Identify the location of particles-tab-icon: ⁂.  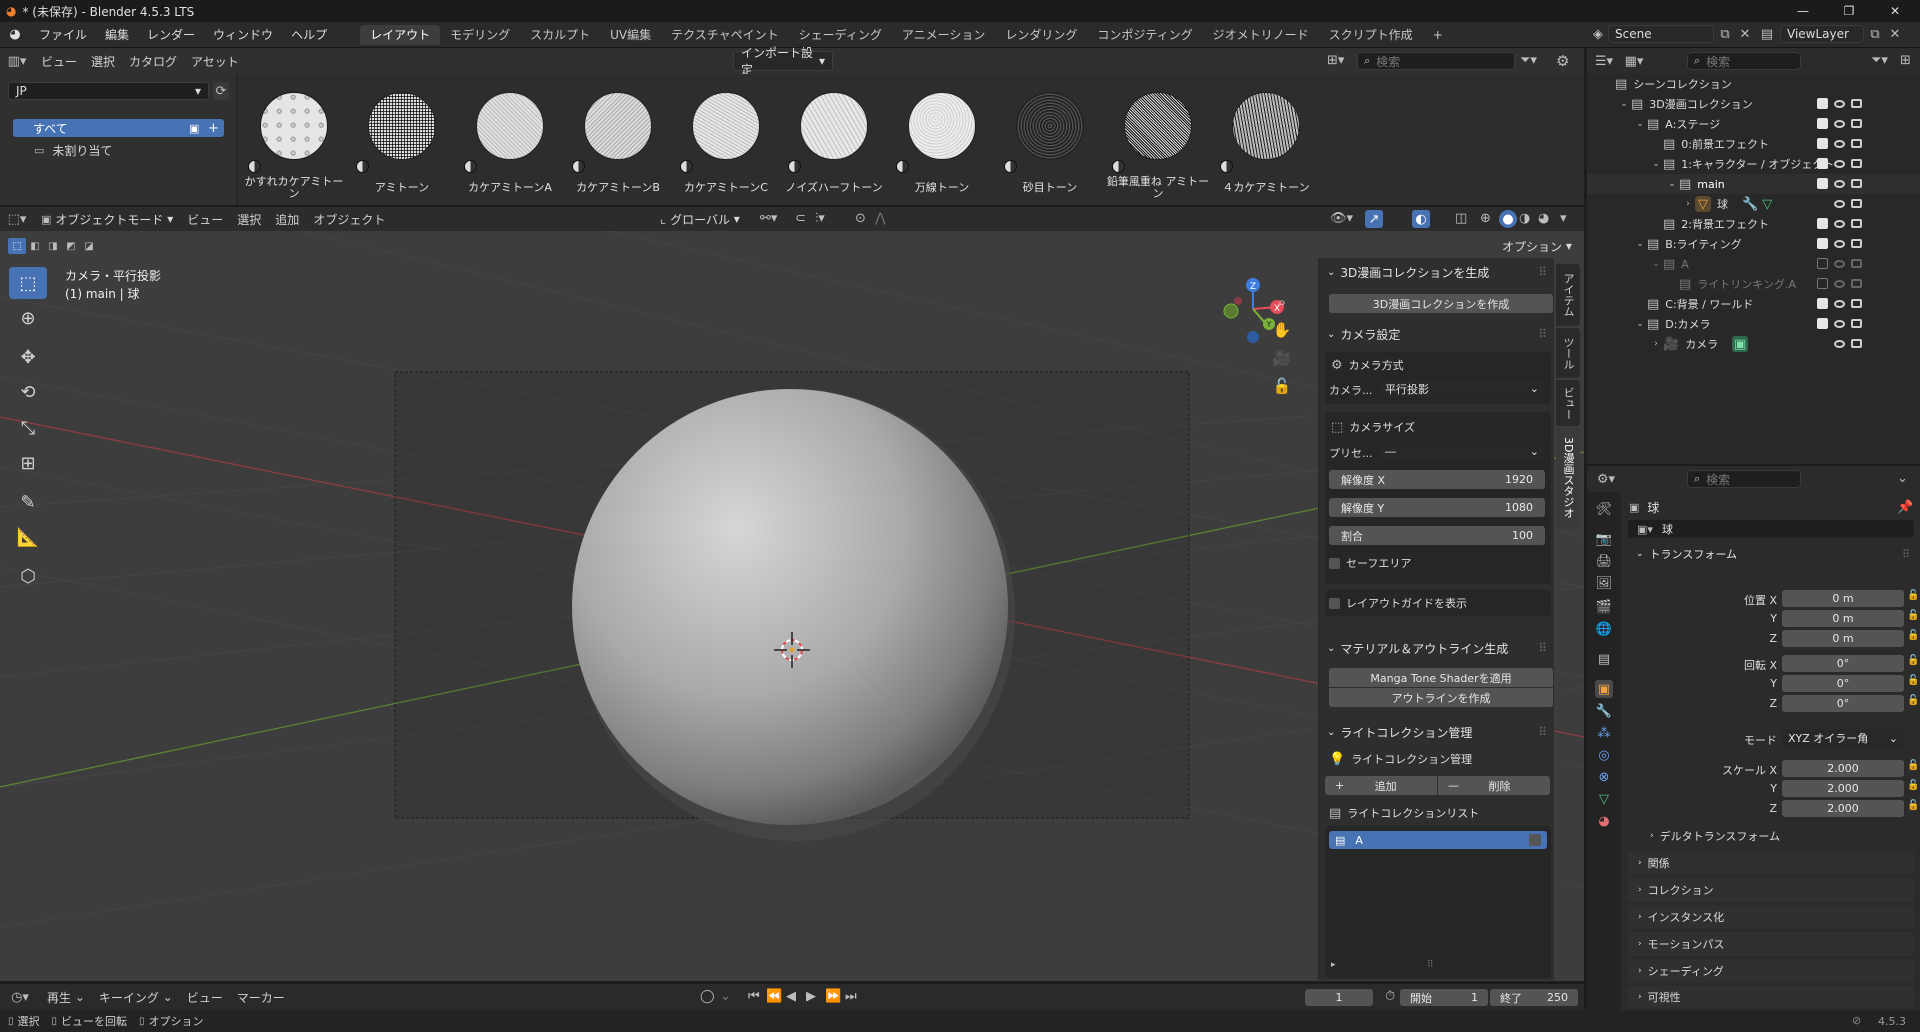
(1604, 733).